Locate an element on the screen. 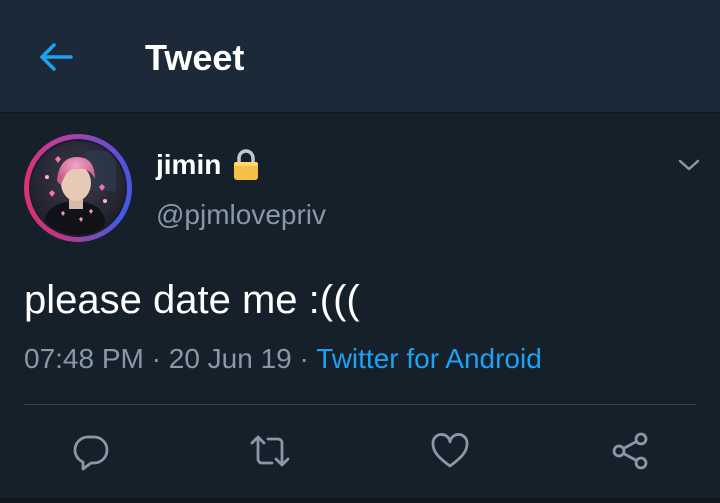 Image resolution: width=720 pixels, height=503 pixels. tweet-options-button is located at coordinates (689, 165).